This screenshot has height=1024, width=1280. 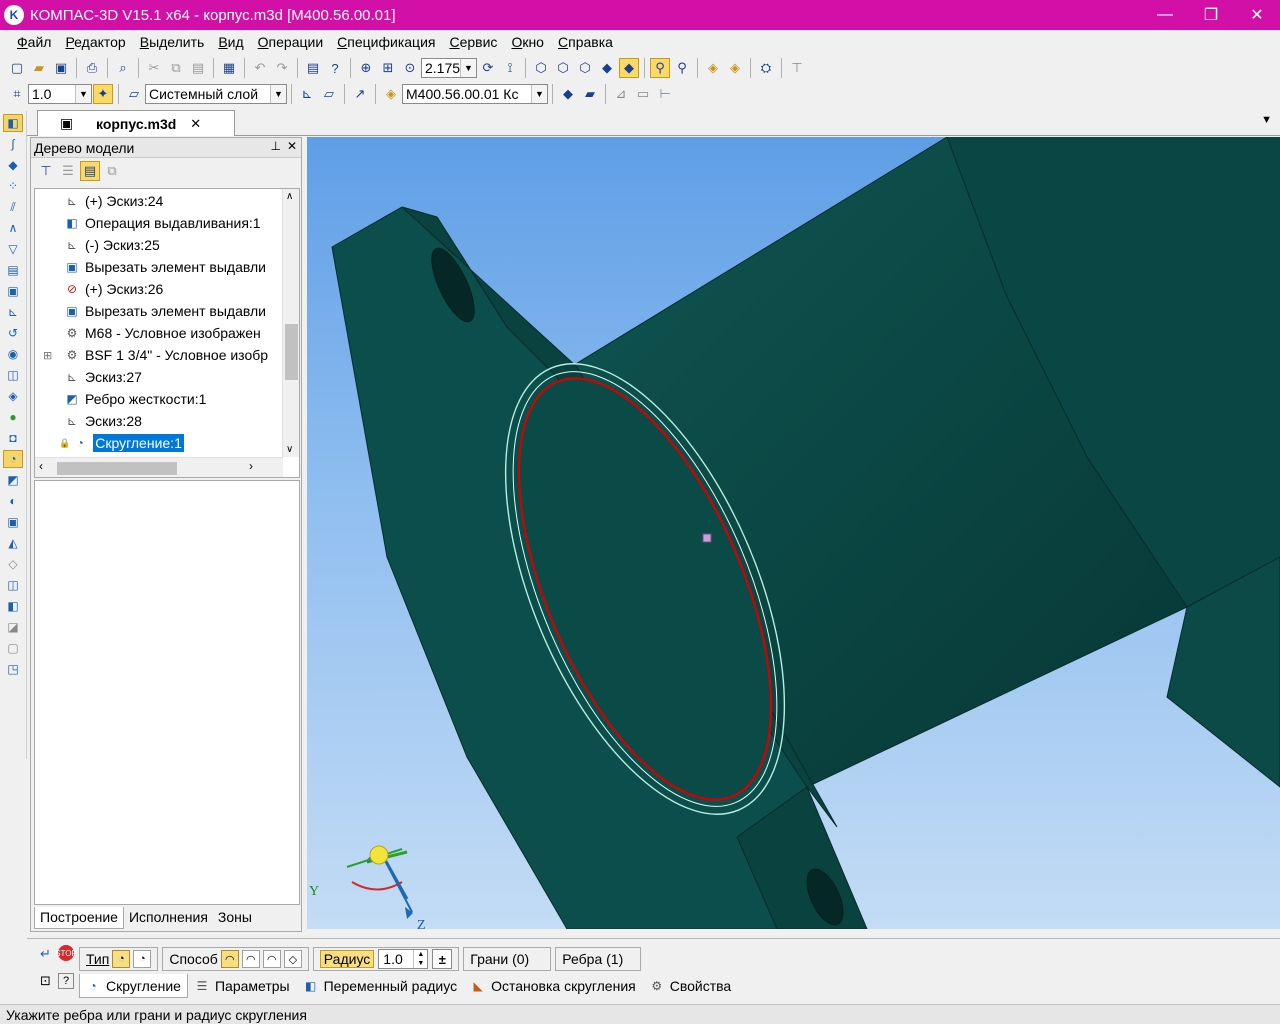 I want to click on split-icon: ◧, so click(x=13, y=606).